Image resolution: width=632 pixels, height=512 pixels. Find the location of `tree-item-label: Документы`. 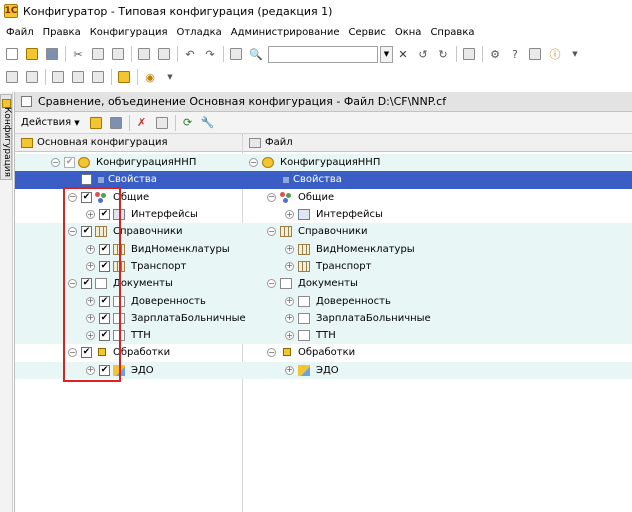

tree-item-label: Документы is located at coordinates (143, 284).